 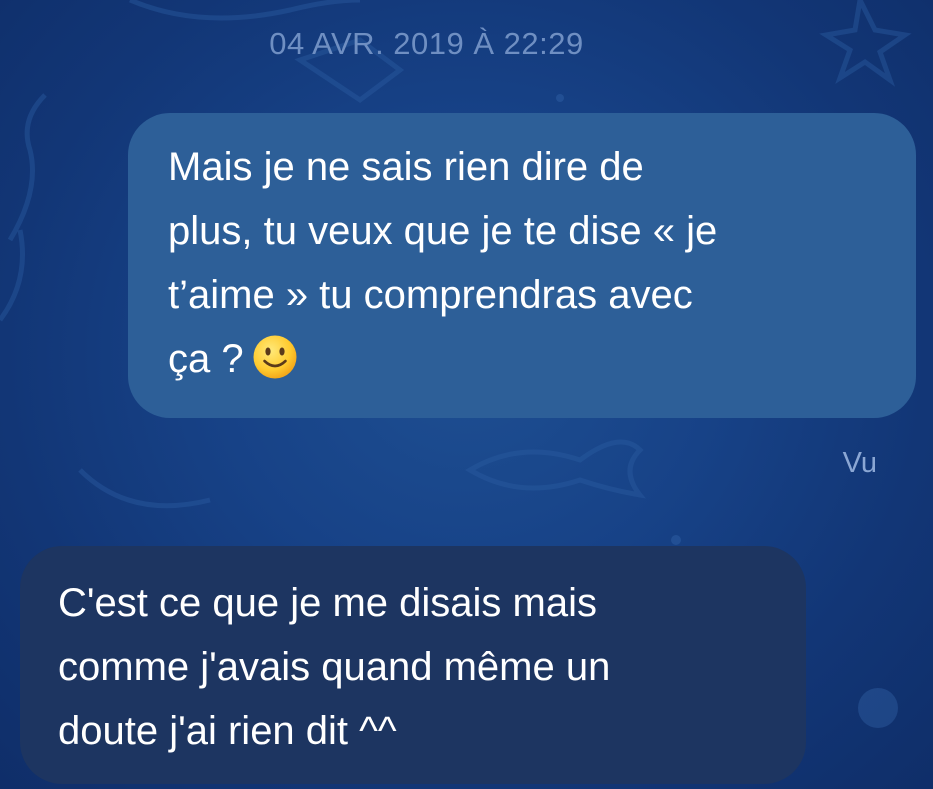 I want to click on message-line: ça ?, so click(x=522, y=359).